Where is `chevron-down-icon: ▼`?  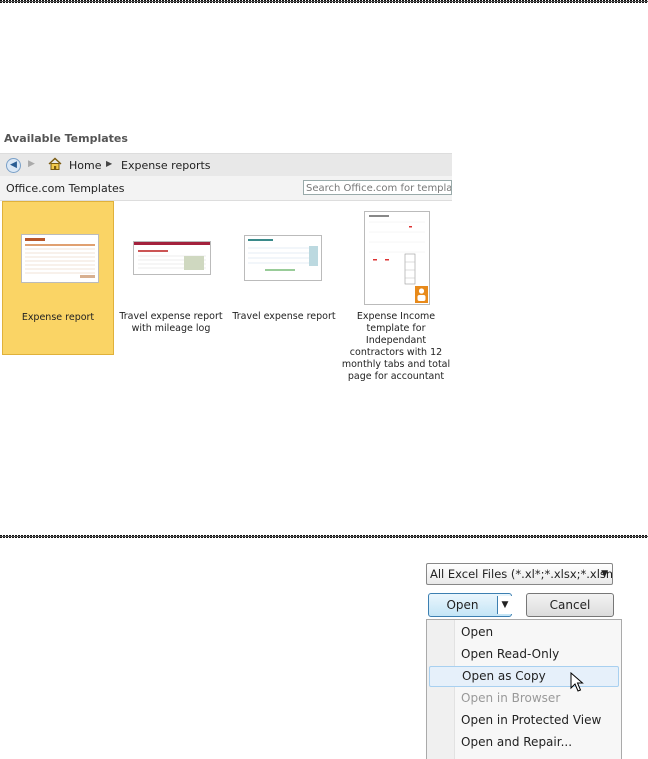 chevron-down-icon: ▼ is located at coordinates (604, 574).